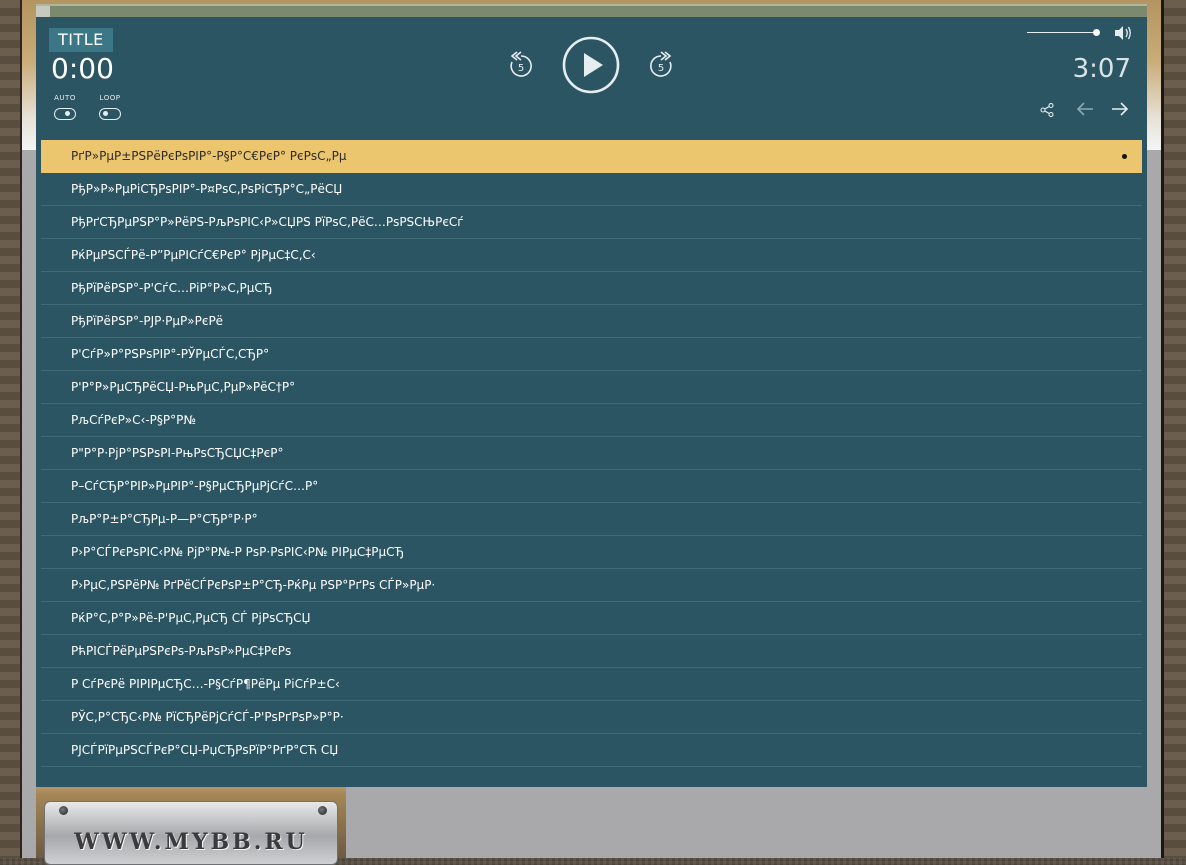 The image size is (1186, 865). I want to click on playlist-item: Р"Р°Р·РјР°РЅРѕРІ-РњРѕСЂСЏС‡РєР°, so click(591, 453).